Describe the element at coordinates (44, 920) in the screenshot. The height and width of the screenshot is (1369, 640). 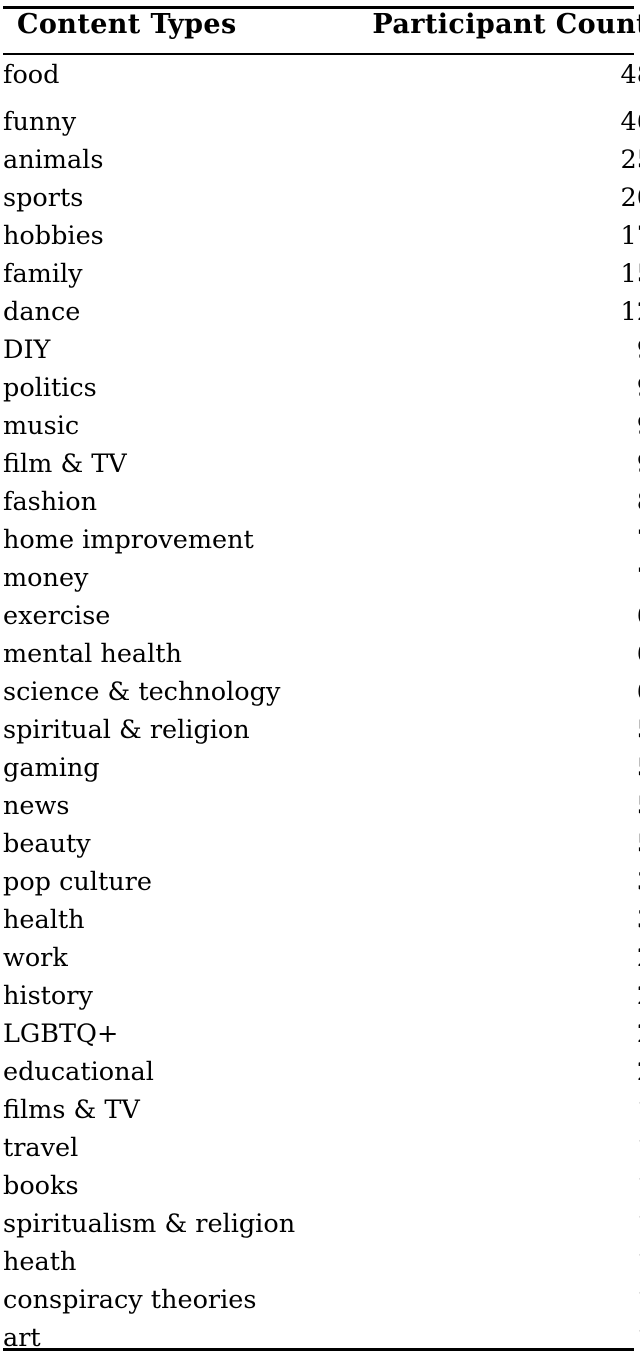
I see `cell-content-type: health` at that location.